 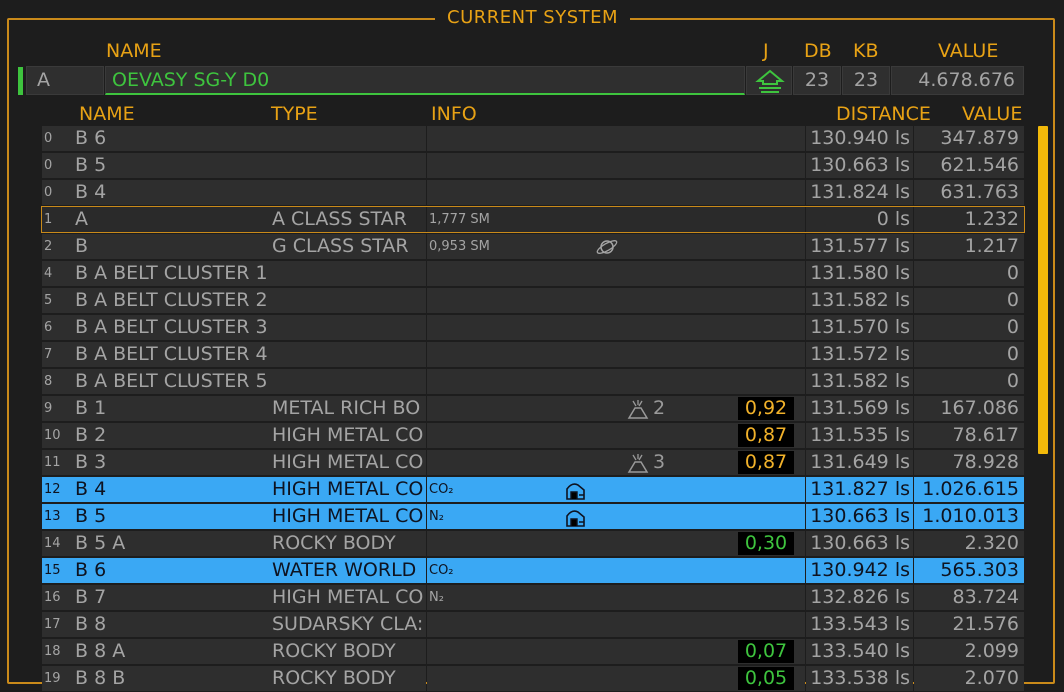 What do you see at coordinates (859, 219) in the screenshot?
I see `body-distance: 0 ls` at bounding box center [859, 219].